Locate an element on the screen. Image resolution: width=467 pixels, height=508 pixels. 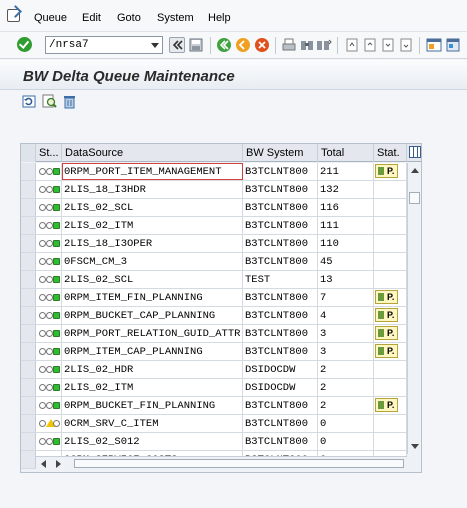
table-row: 2LIS_02_HDR DSIDOCDW 2 is located at coordinates (214, 370).